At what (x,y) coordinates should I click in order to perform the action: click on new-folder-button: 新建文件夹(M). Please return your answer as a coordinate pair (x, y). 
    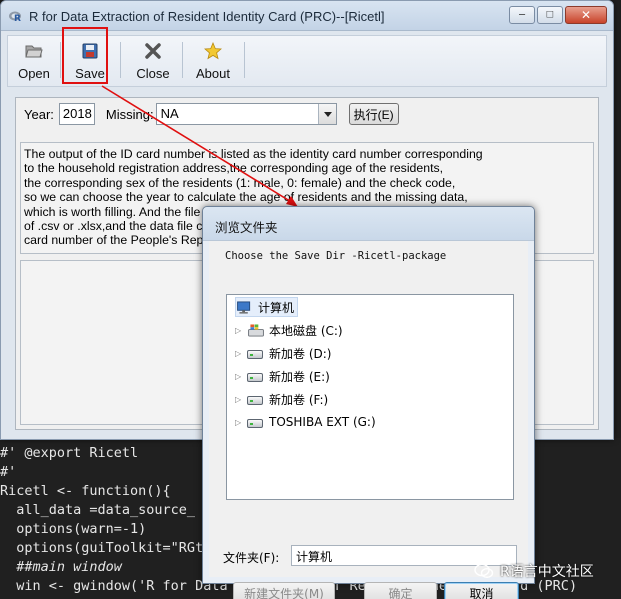
    Looking at the image, I should click on (284, 590).